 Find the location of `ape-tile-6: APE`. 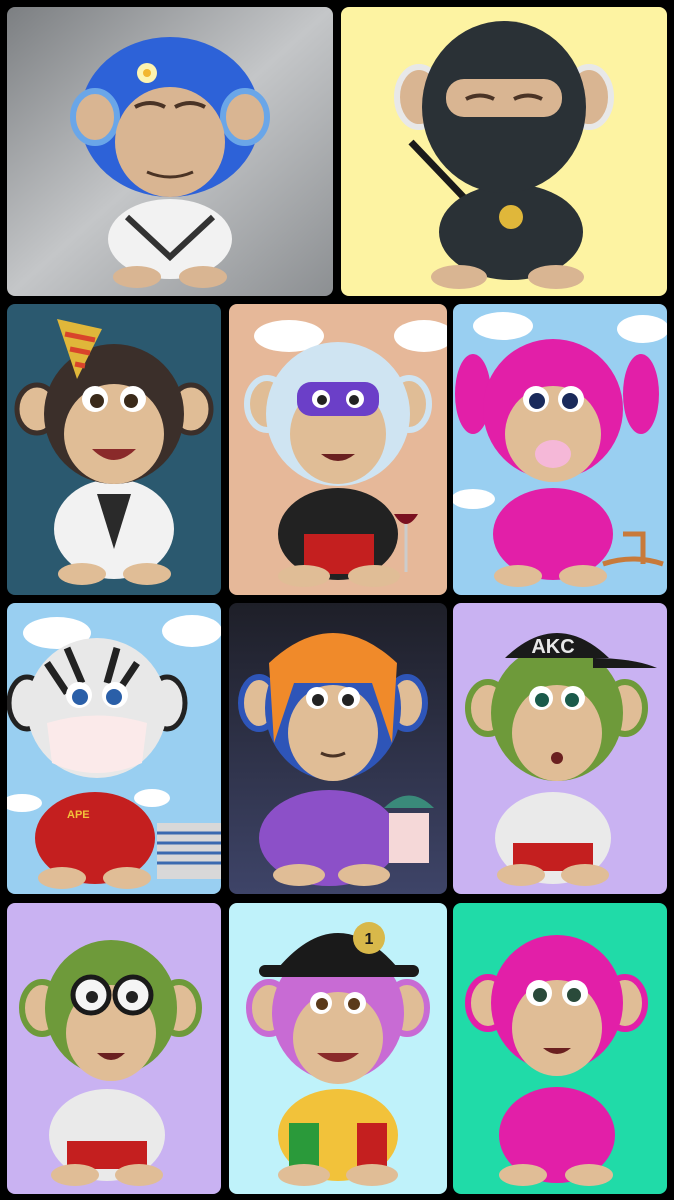

ape-tile-6: APE is located at coordinates (114, 748).